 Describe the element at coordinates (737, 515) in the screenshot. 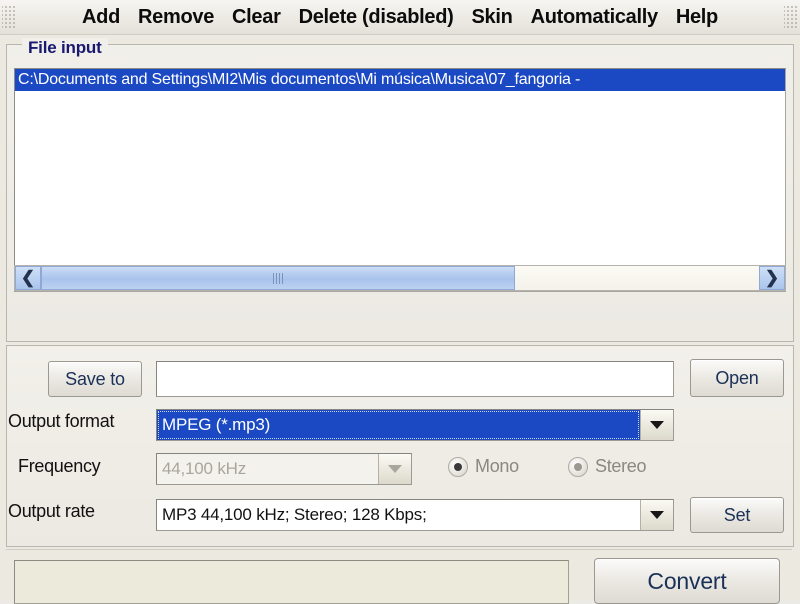

I see `set-button: Set` at that location.